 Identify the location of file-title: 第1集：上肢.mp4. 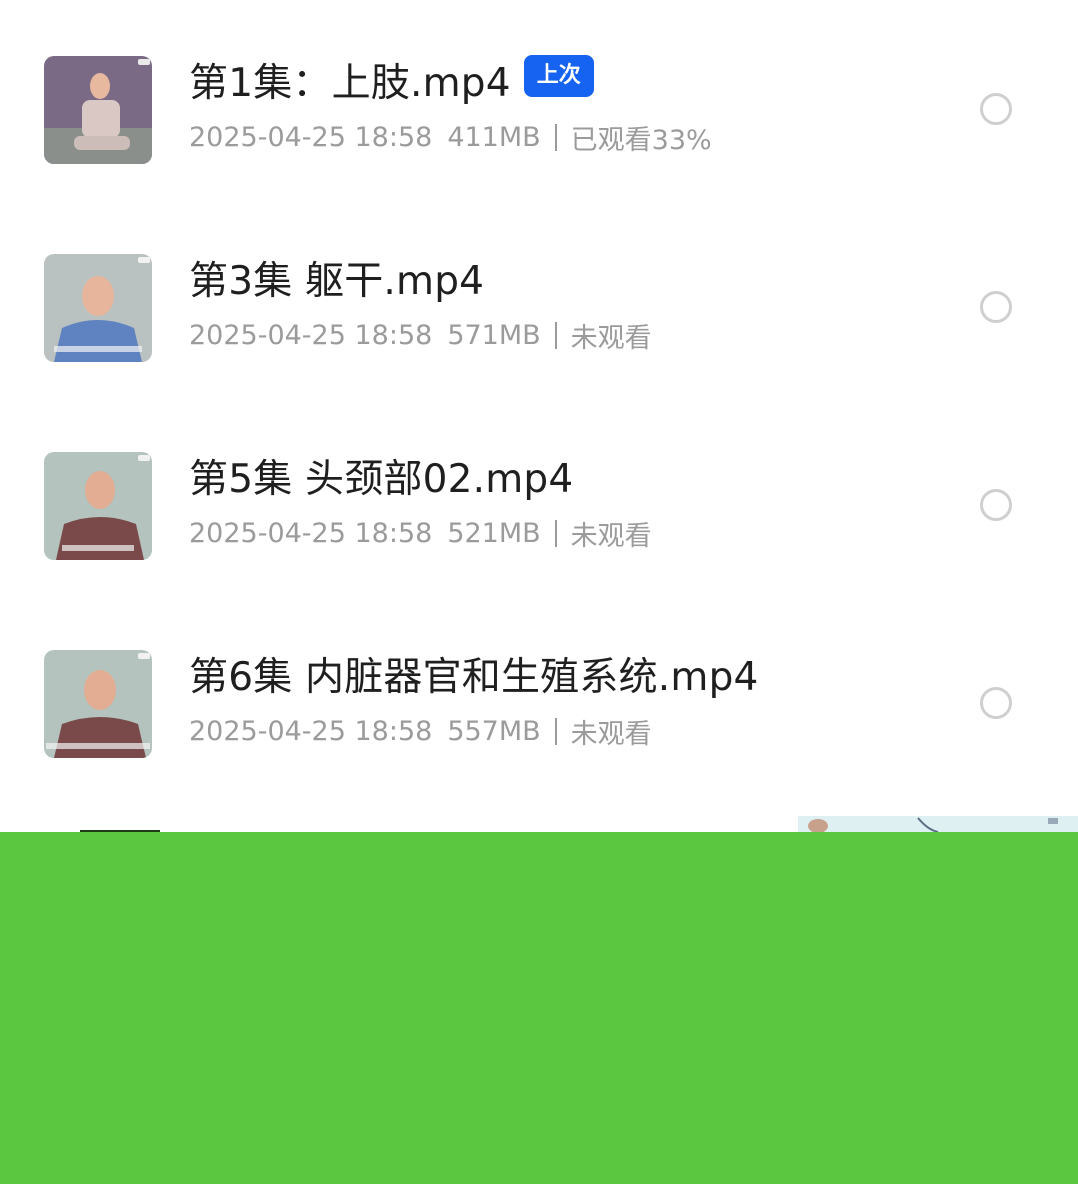
(350, 80).